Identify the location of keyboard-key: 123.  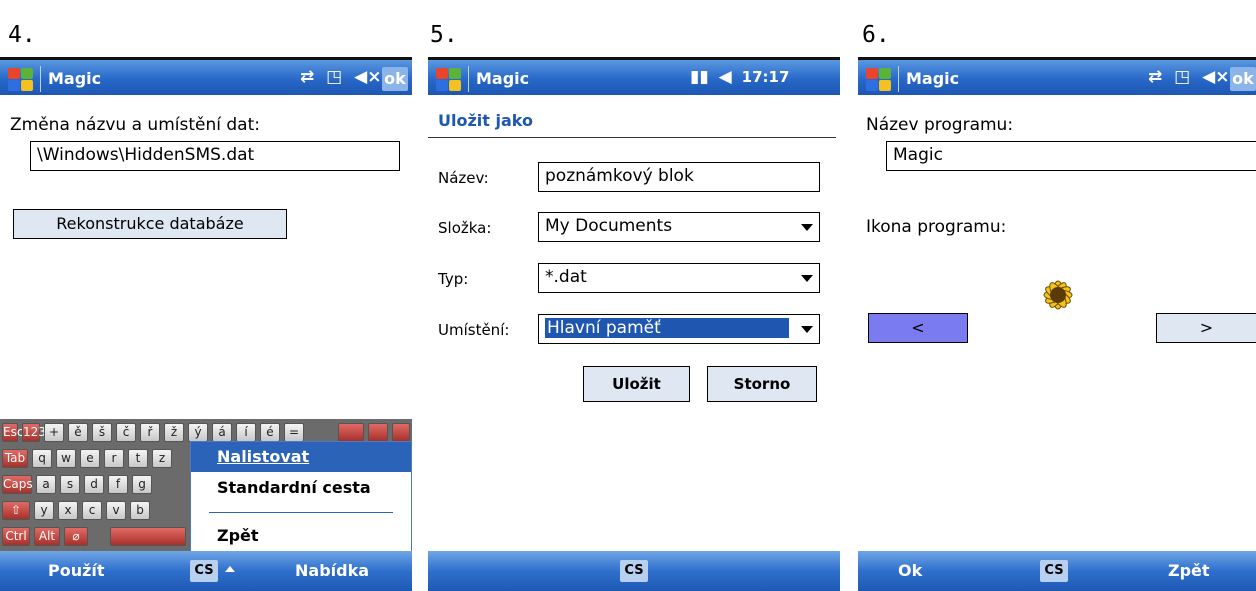
(34, 432).